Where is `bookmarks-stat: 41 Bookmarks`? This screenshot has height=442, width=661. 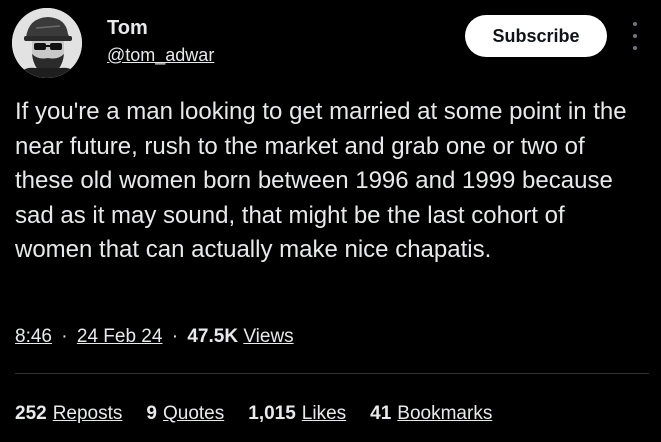
bookmarks-stat: 41 Bookmarks is located at coordinates (431, 414).